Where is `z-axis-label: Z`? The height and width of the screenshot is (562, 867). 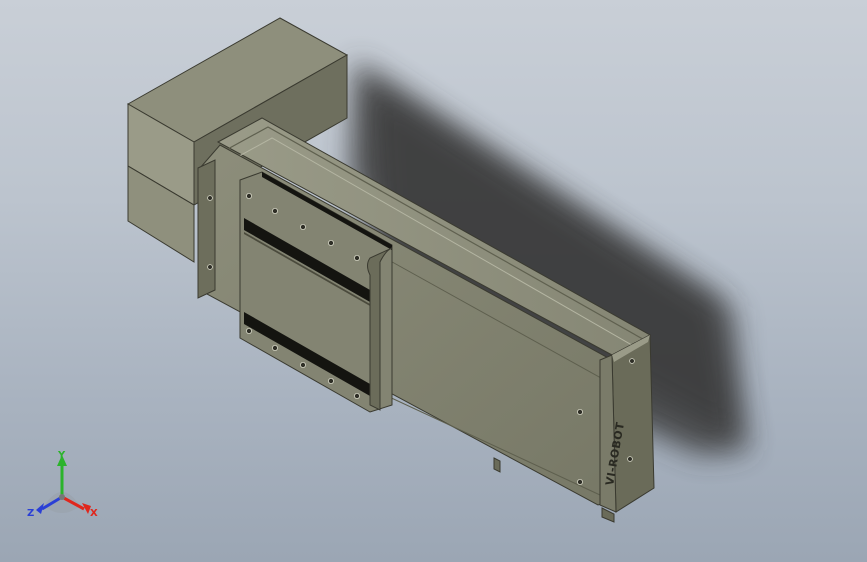
z-axis-label: Z is located at coordinates (30, 513).